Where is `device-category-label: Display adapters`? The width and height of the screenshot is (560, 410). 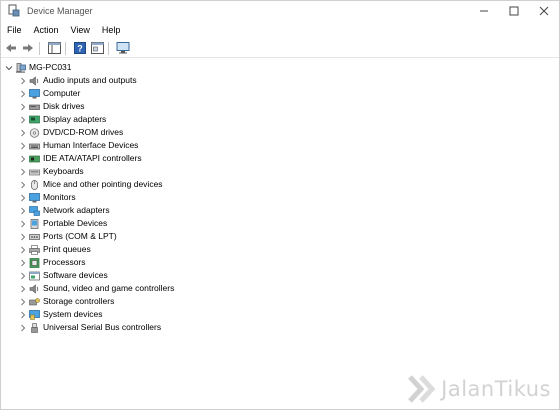 device-category-label: Display adapters is located at coordinates (75, 119).